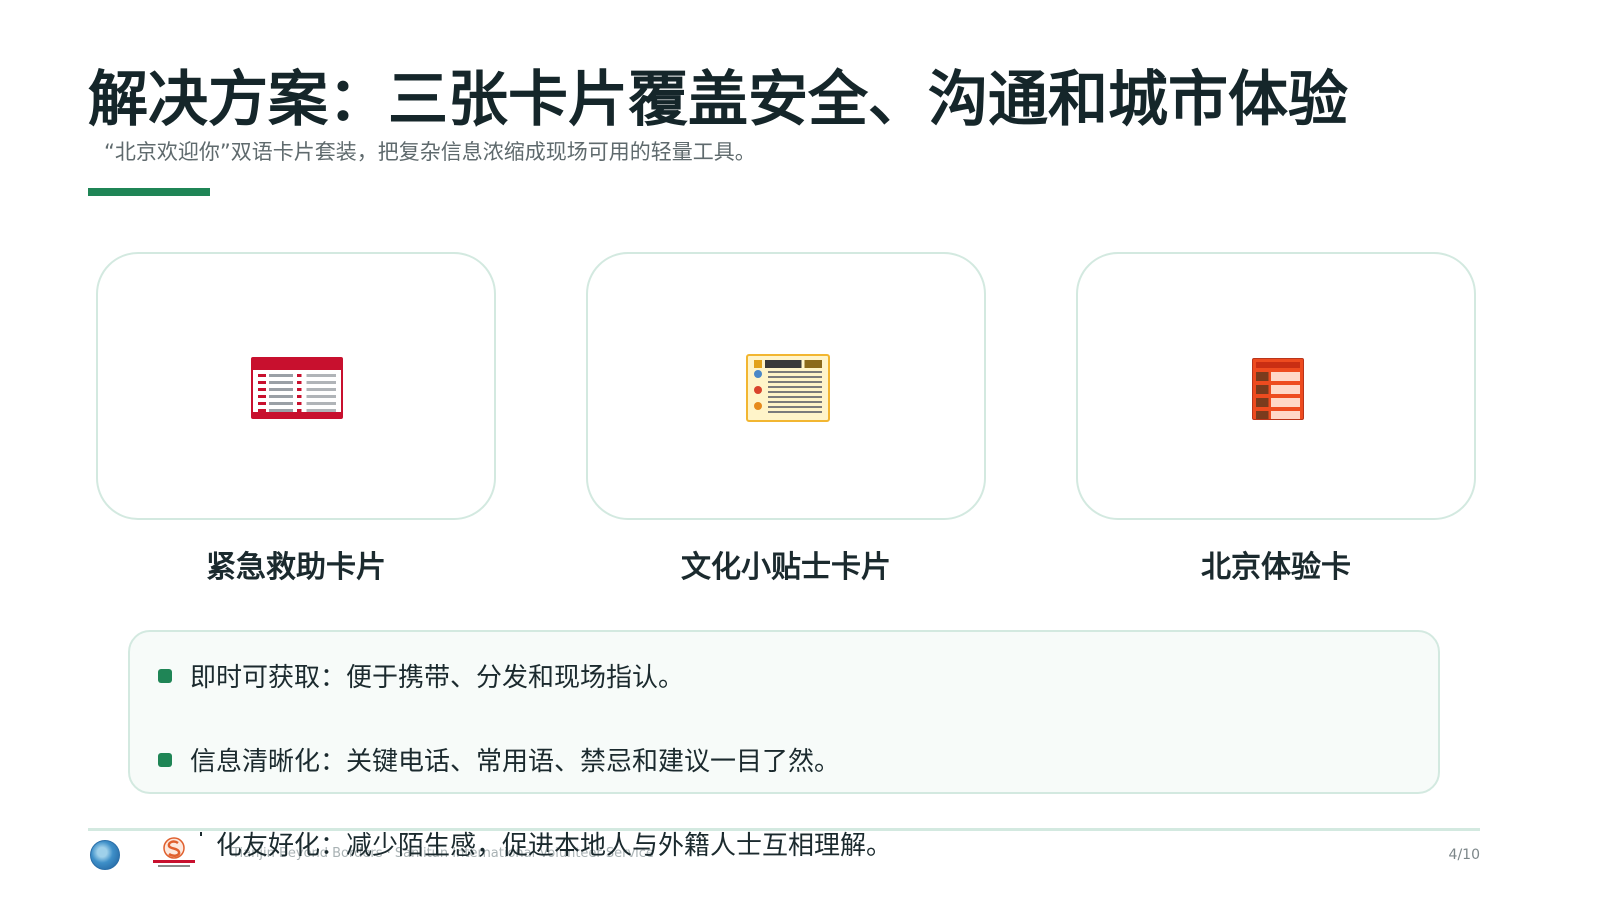 This screenshot has width=1600, height=900. What do you see at coordinates (515, 762) in the screenshot?
I see `benefit-text: 信息清晰化：关键电话、常用语、禁忌和建议一目了然。` at bounding box center [515, 762].